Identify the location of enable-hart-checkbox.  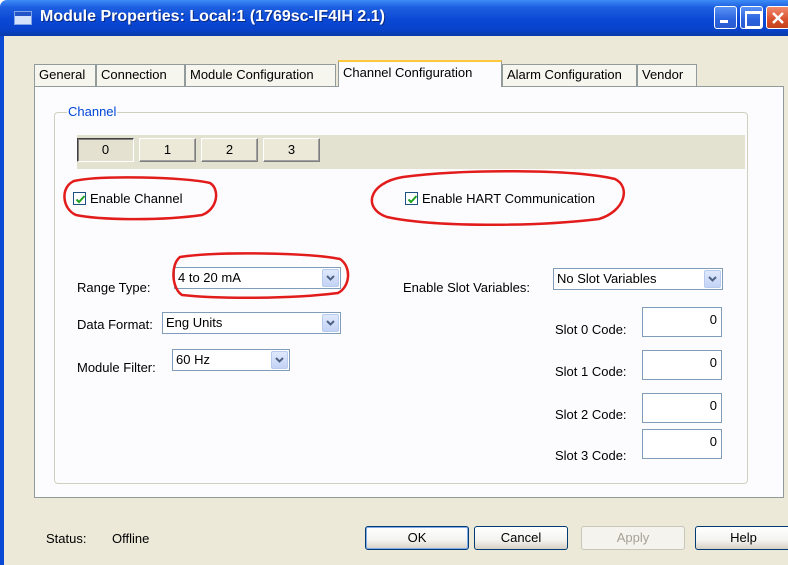
(411, 198).